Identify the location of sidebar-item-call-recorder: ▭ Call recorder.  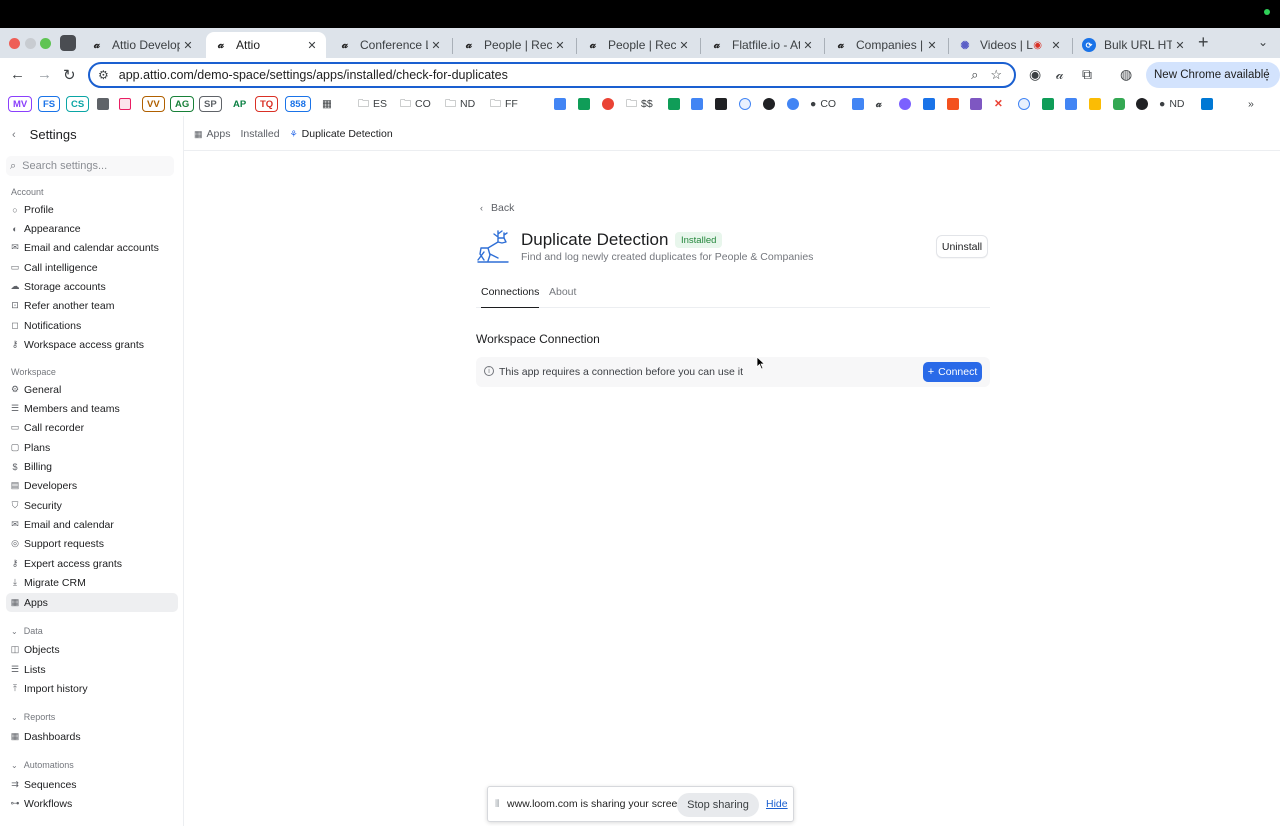
(92, 427).